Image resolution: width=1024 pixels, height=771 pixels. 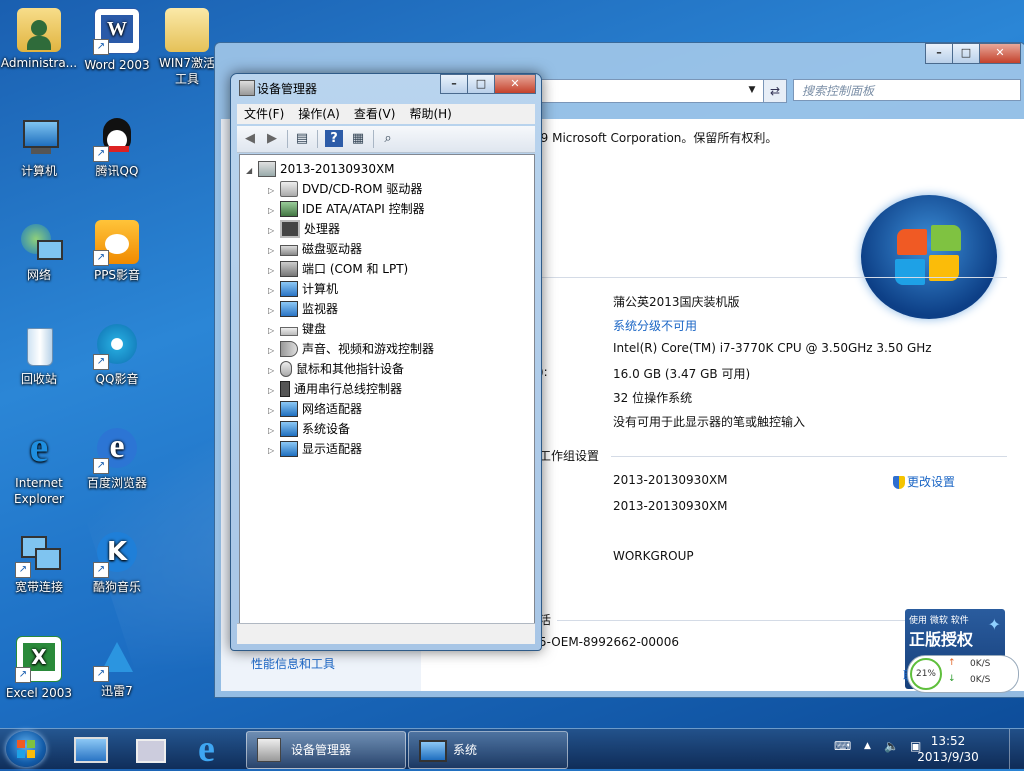 What do you see at coordinates (752, 90) in the screenshot?
I see `address-dropdown-icon: ▼` at bounding box center [752, 90].